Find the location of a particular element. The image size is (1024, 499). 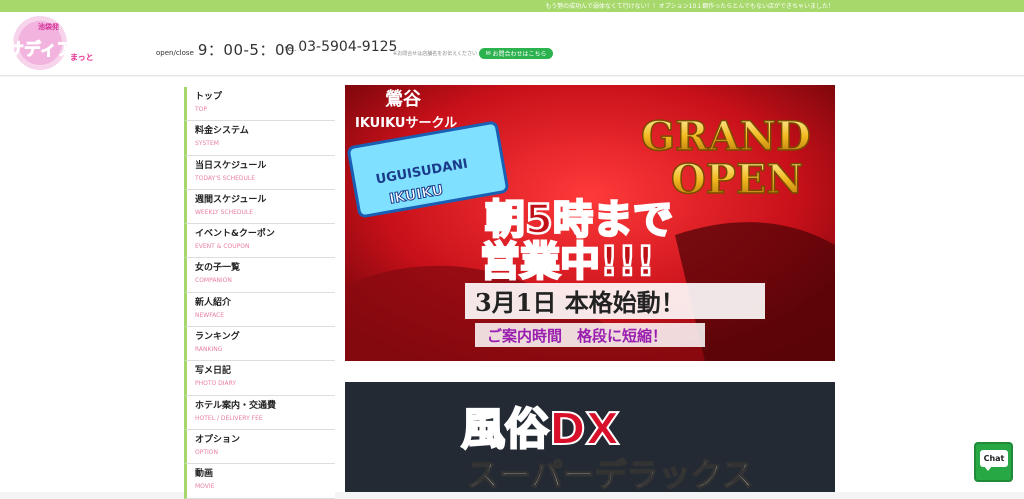

nav-item-sublabel: EVENT & COUPON is located at coordinates (222, 247).